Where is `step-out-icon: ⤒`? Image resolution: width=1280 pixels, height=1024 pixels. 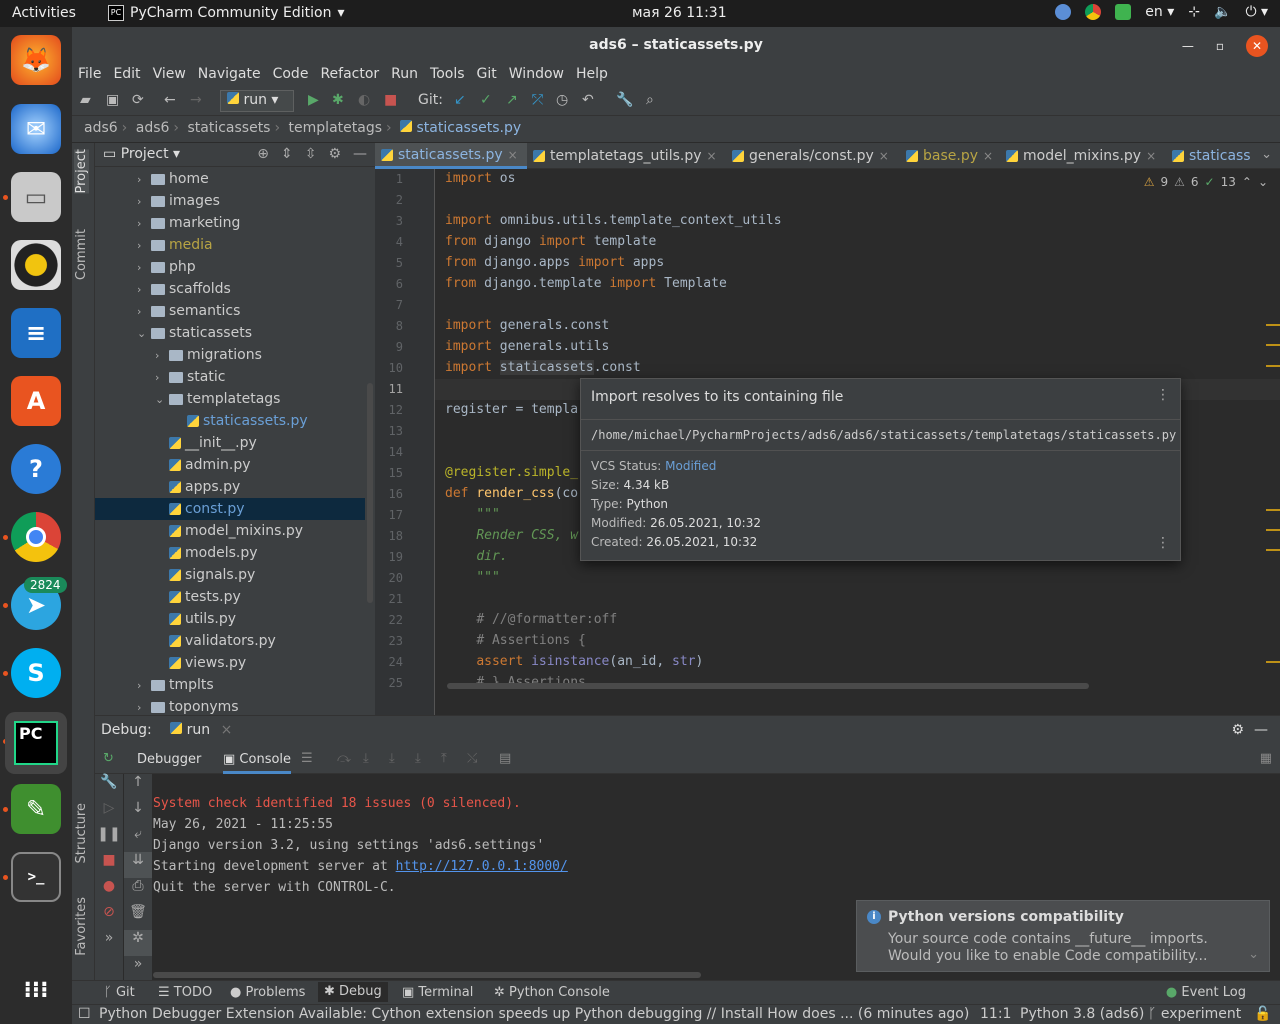 step-out-icon: ⤒ is located at coordinates (444, 758).